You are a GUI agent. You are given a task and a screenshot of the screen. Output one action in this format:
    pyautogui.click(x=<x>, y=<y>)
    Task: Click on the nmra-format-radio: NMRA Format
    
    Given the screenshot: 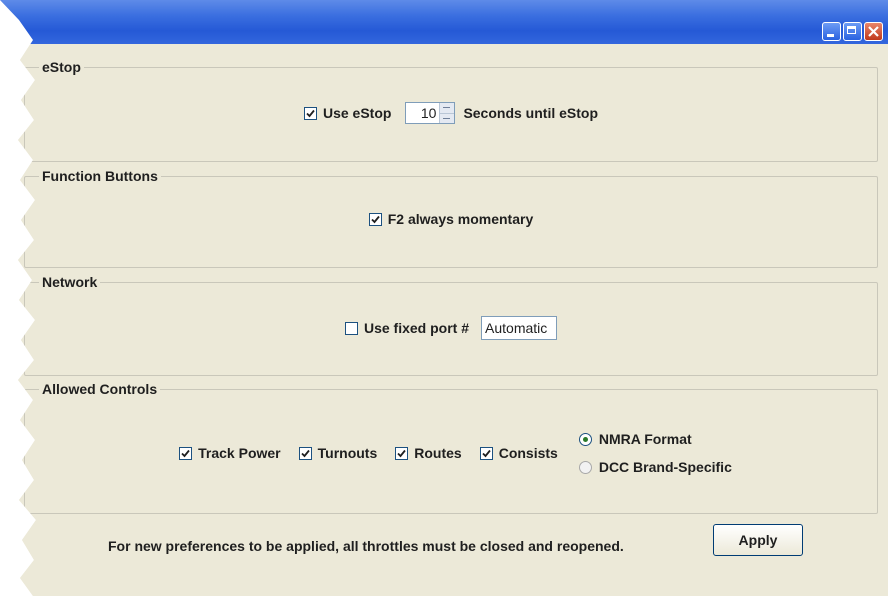 What is the action you would take?
    pyautogui.click(x=655, y=439)
    